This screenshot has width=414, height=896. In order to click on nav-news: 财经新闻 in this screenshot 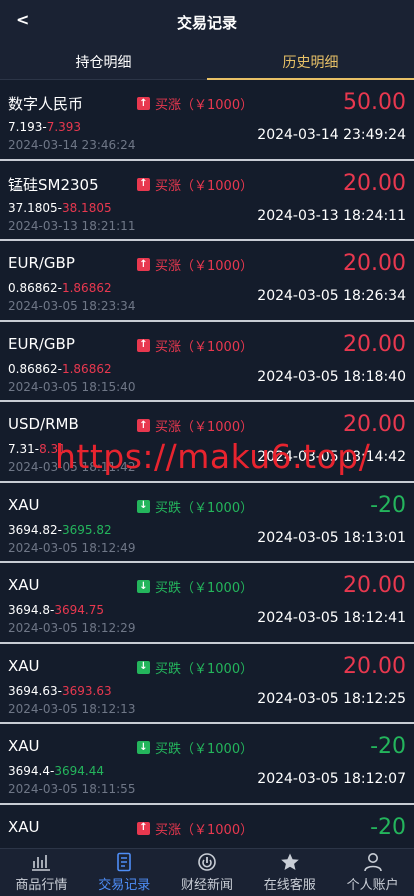, I will do `click(207, 872)`.